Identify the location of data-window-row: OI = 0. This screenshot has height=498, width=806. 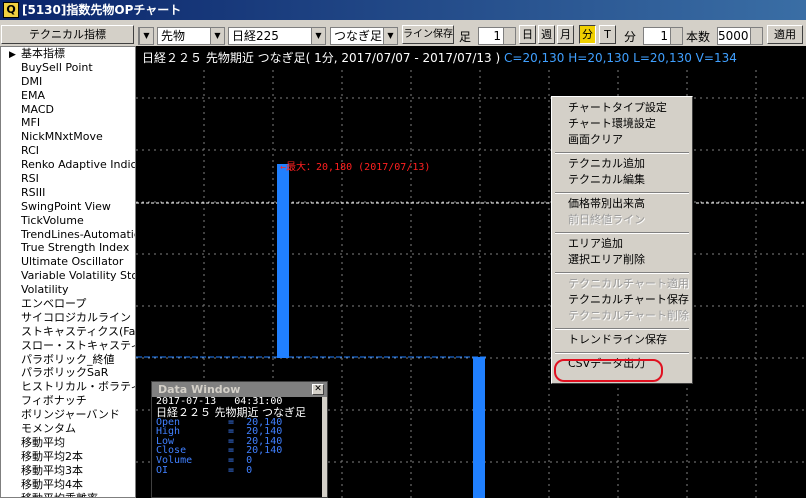
(241, 470).